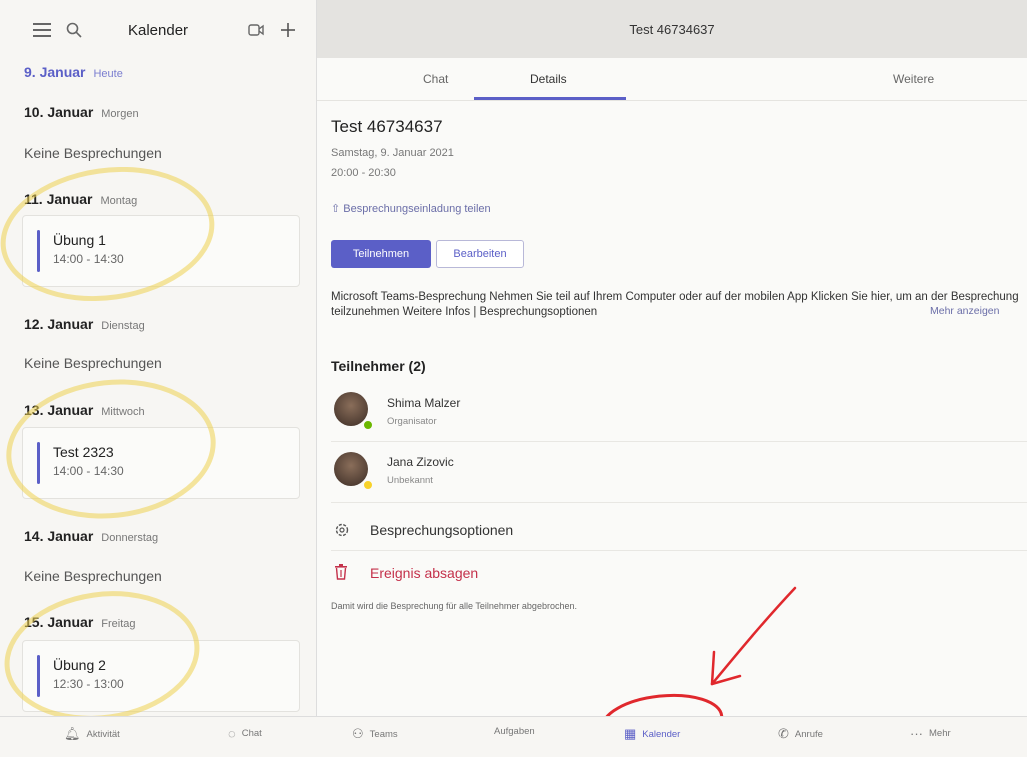 Image resolution: width=1027 pixels, height=757 pixels. What do you see at coordinates (480, 254) in the screenshot?
I see `edit-button: Bearbeiten` at bounding box center [480, 254].